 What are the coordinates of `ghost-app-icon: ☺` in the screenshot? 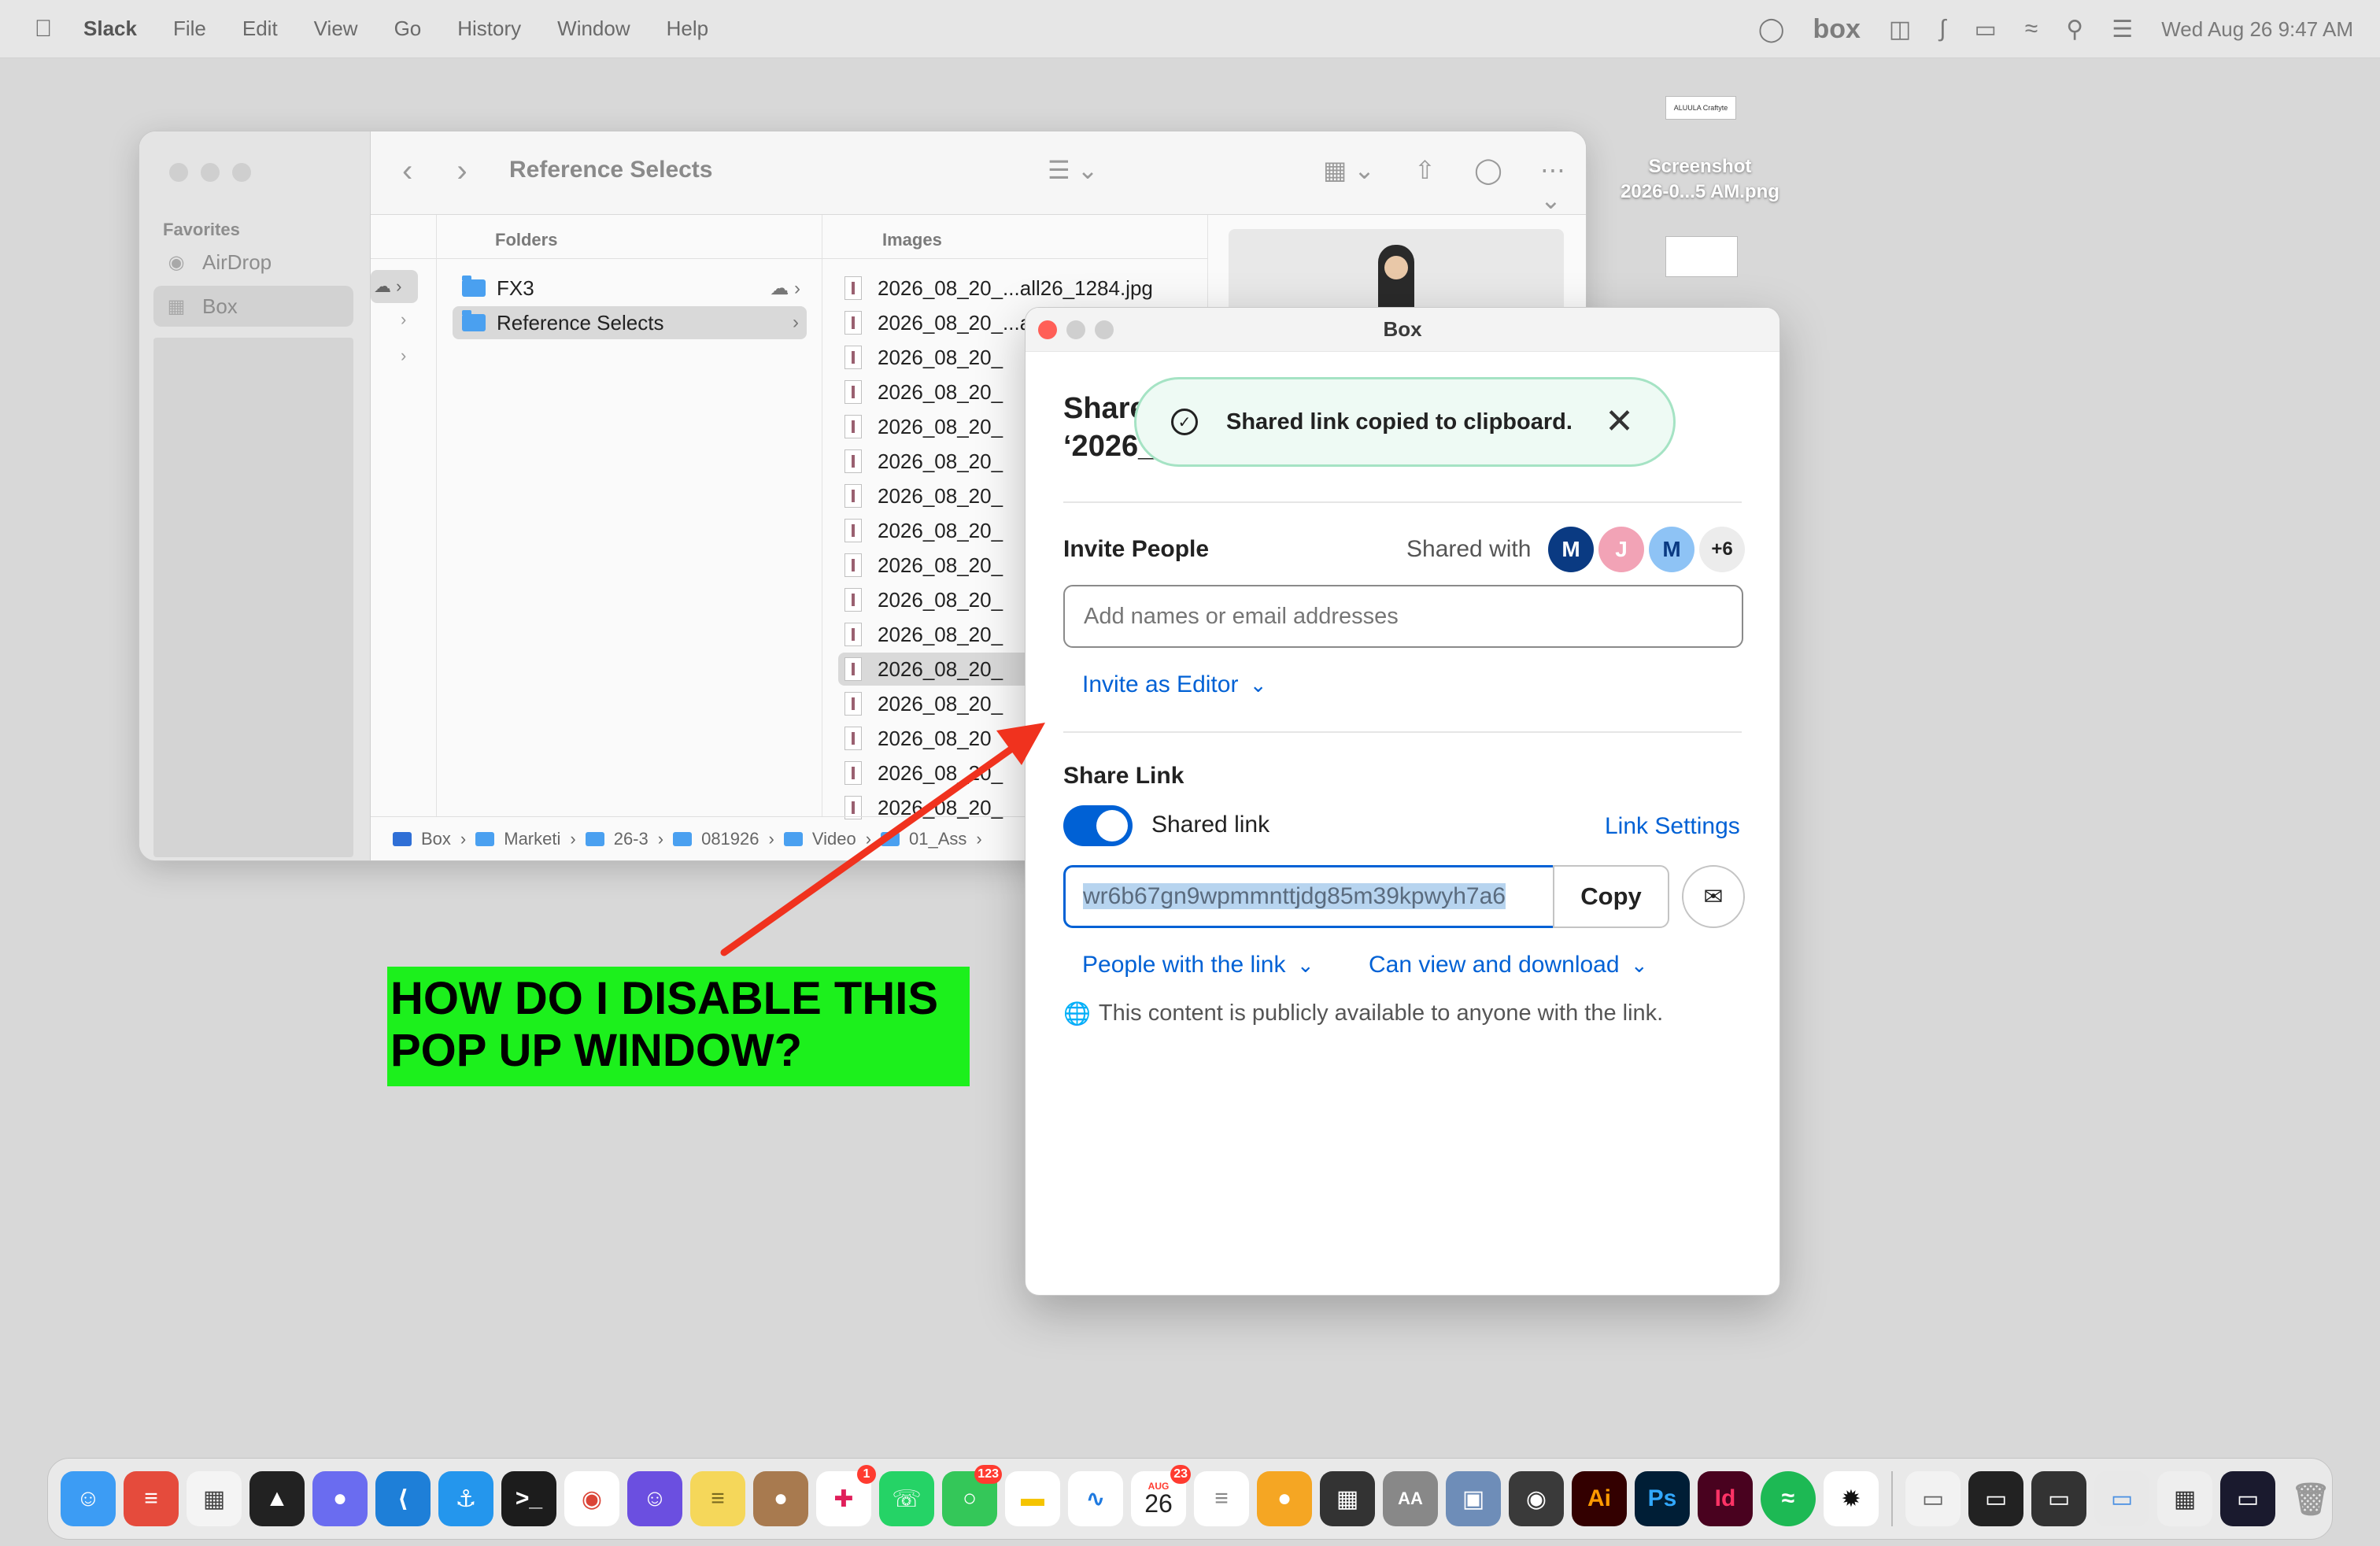 It's located at (654, 1498).